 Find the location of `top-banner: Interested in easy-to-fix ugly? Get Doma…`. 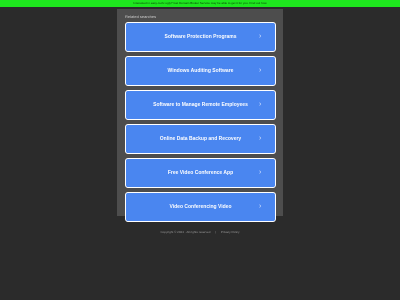

top-banner: Interested in easy-to-fix ugly? Get Doma… is located at coordinates (200, 3).